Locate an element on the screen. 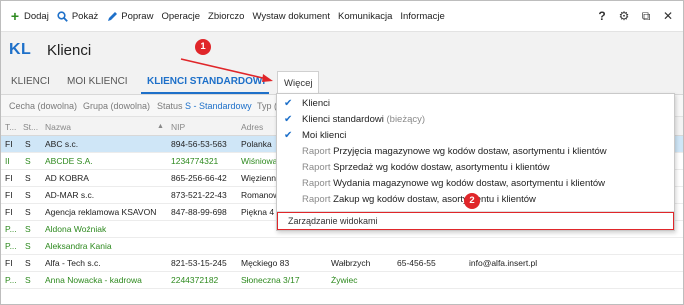 This screenshot has height=305, width=684. show-button: Pokaż is located at coordinates (77, 16).